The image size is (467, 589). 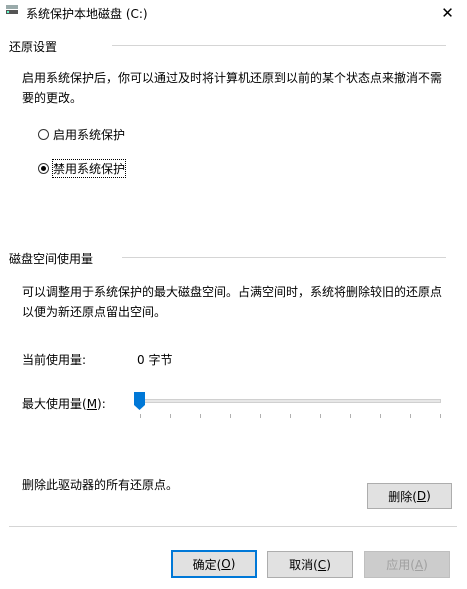 What do you see at coordinates (53, 258) in the screenshot?
I see `disk-group-title: 磁盘空间使用量` at bounding box center [53, 258].